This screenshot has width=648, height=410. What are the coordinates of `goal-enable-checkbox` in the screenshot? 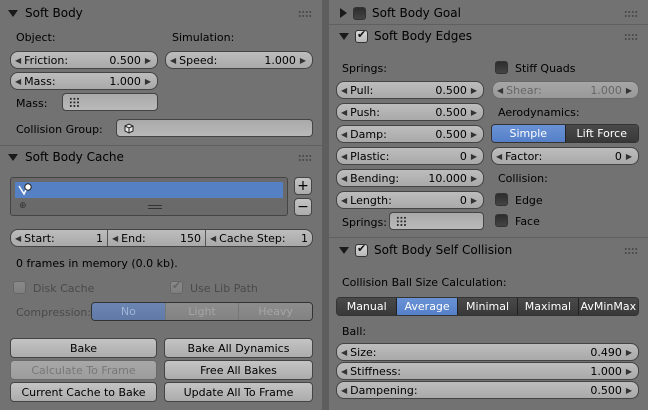 It's located at (359, 13).